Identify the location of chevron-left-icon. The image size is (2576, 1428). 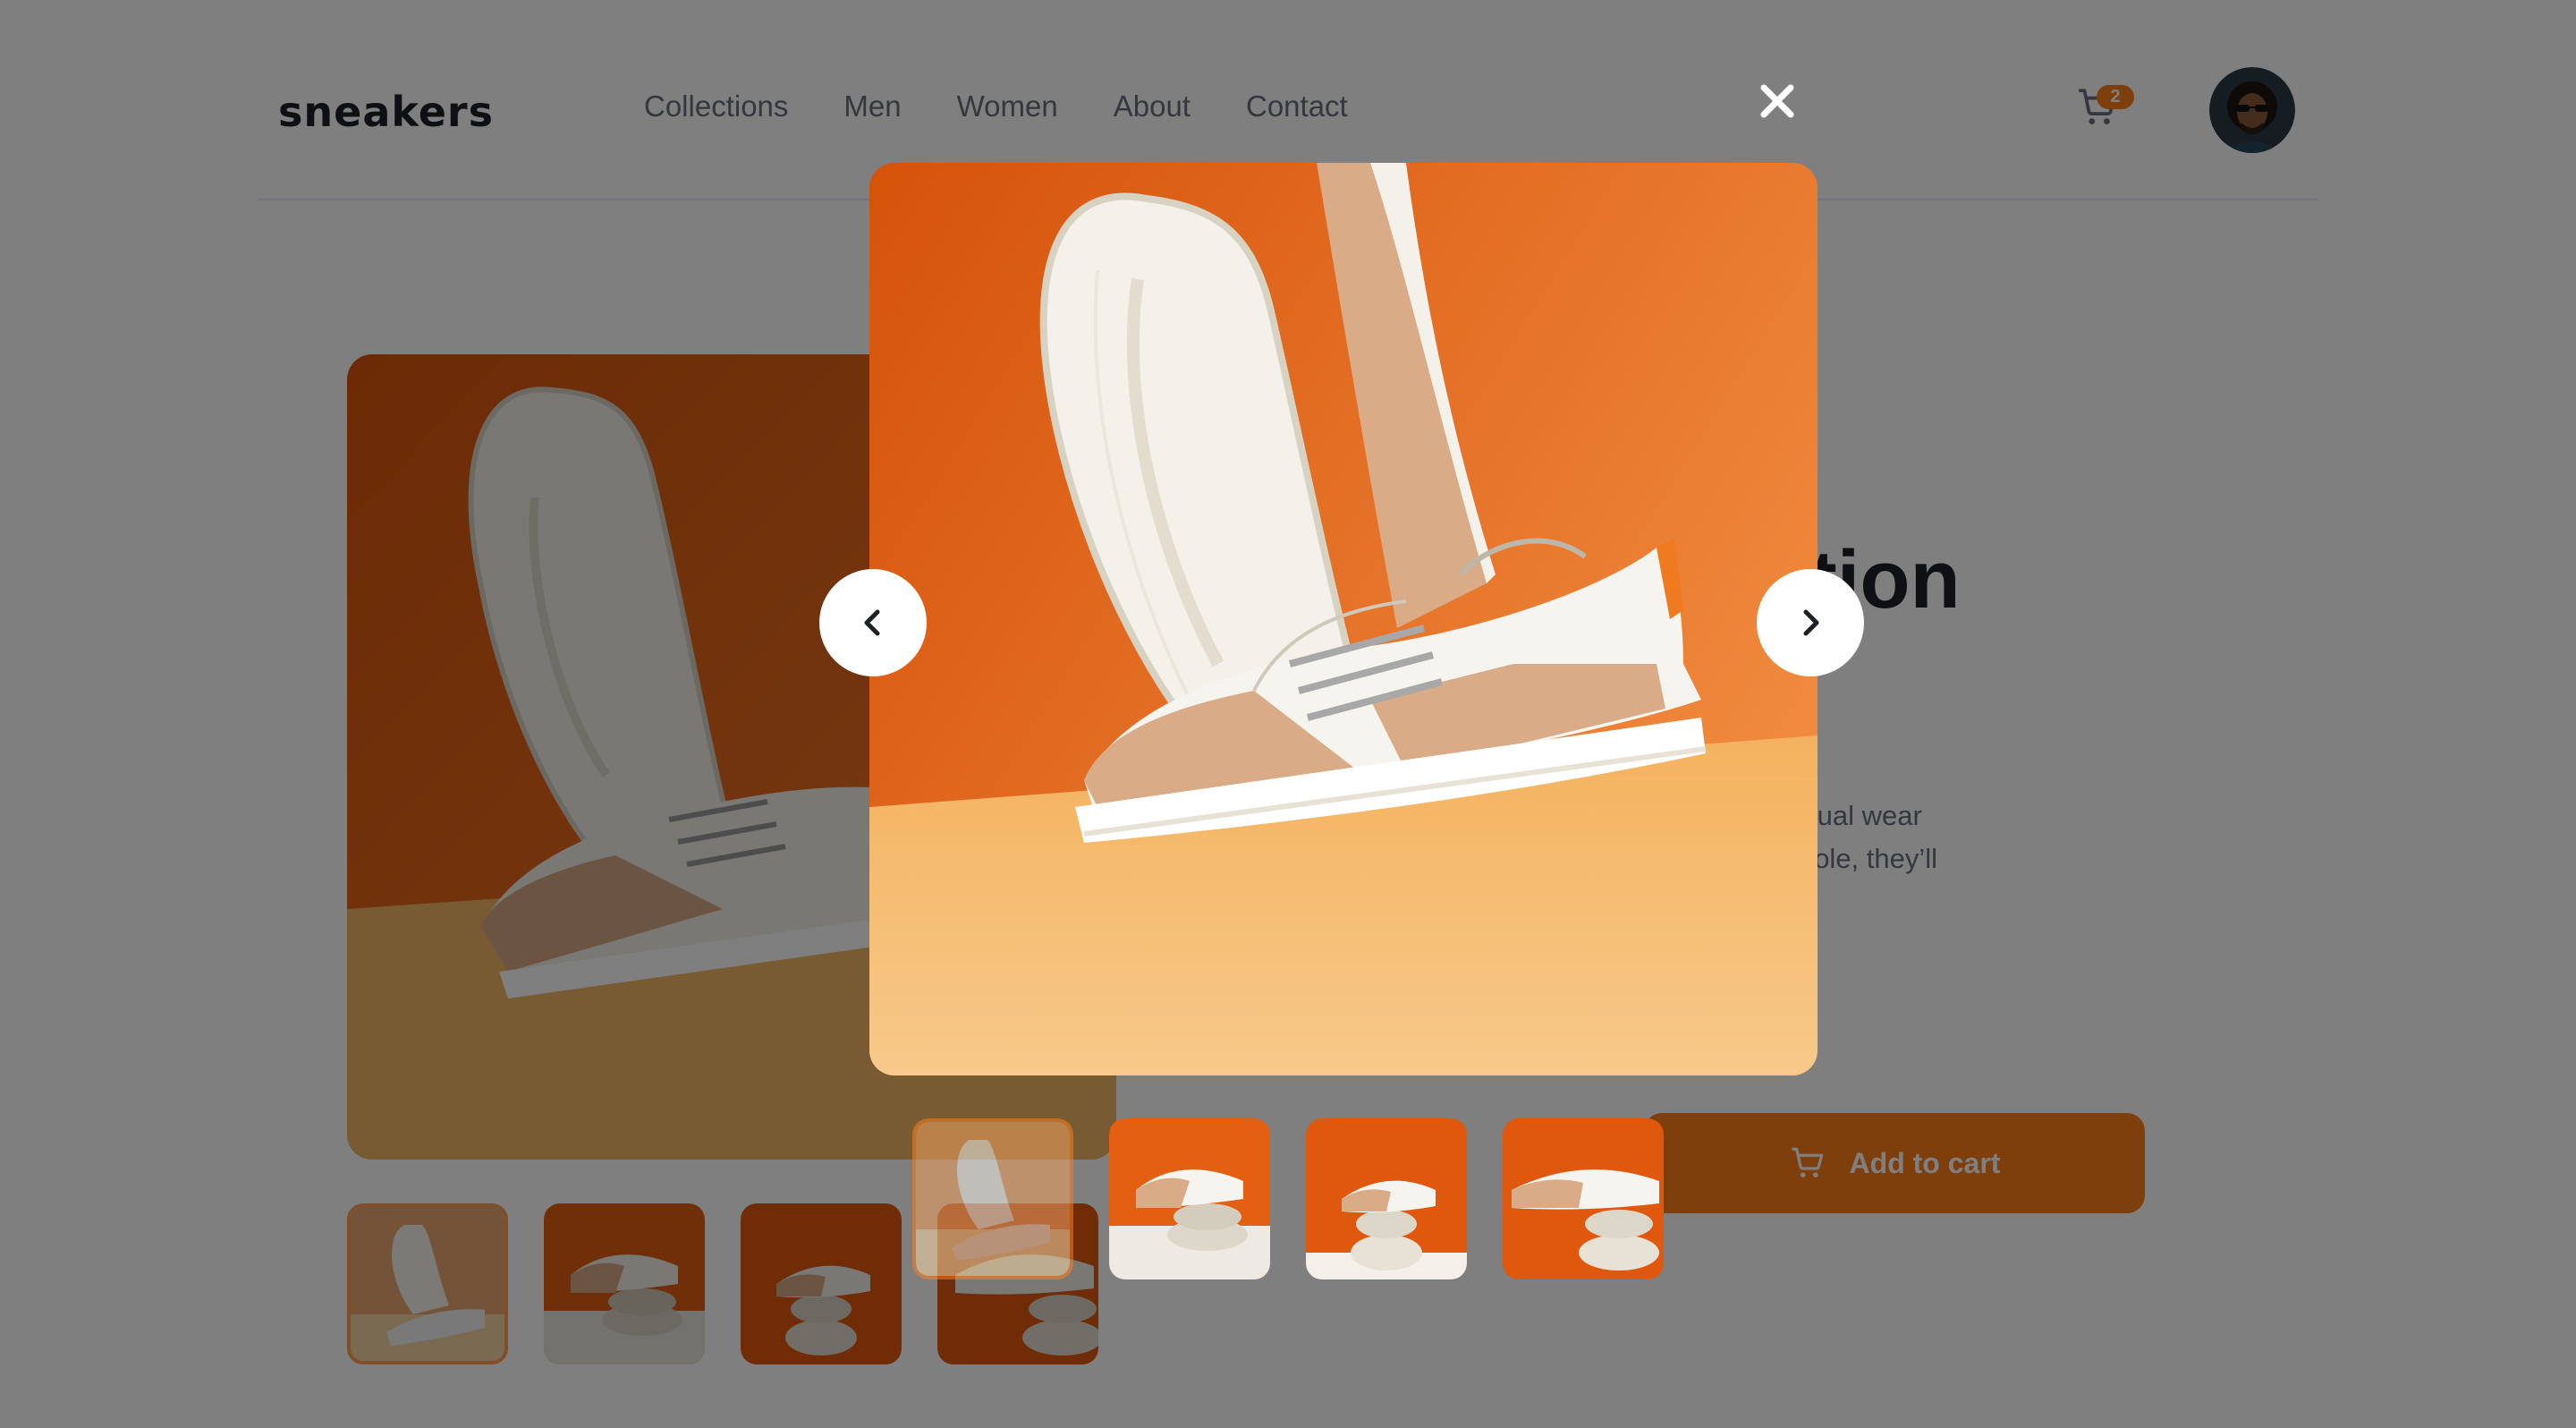
(872, 622).